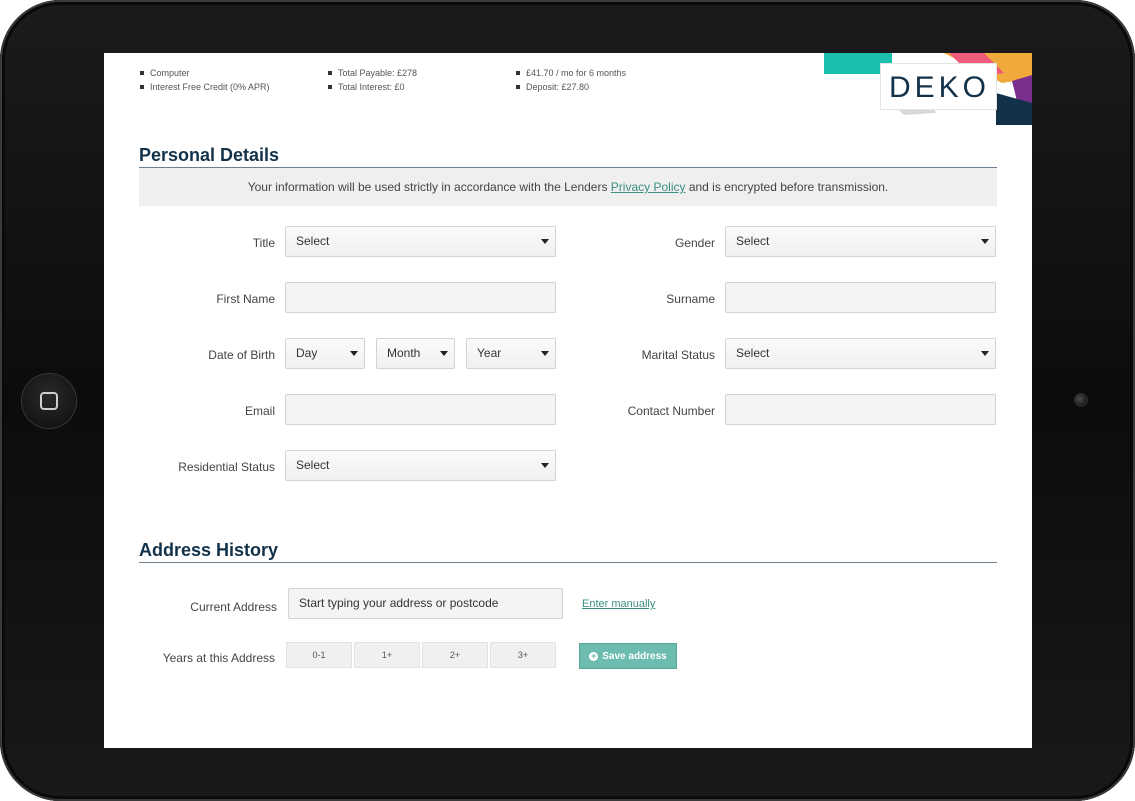 This screenshot has height=801, width=1135. What do you see at coordinates (594, 655) in the screenshot?
I see `plus-circle-icon: +` at bounding box center [594, 655].